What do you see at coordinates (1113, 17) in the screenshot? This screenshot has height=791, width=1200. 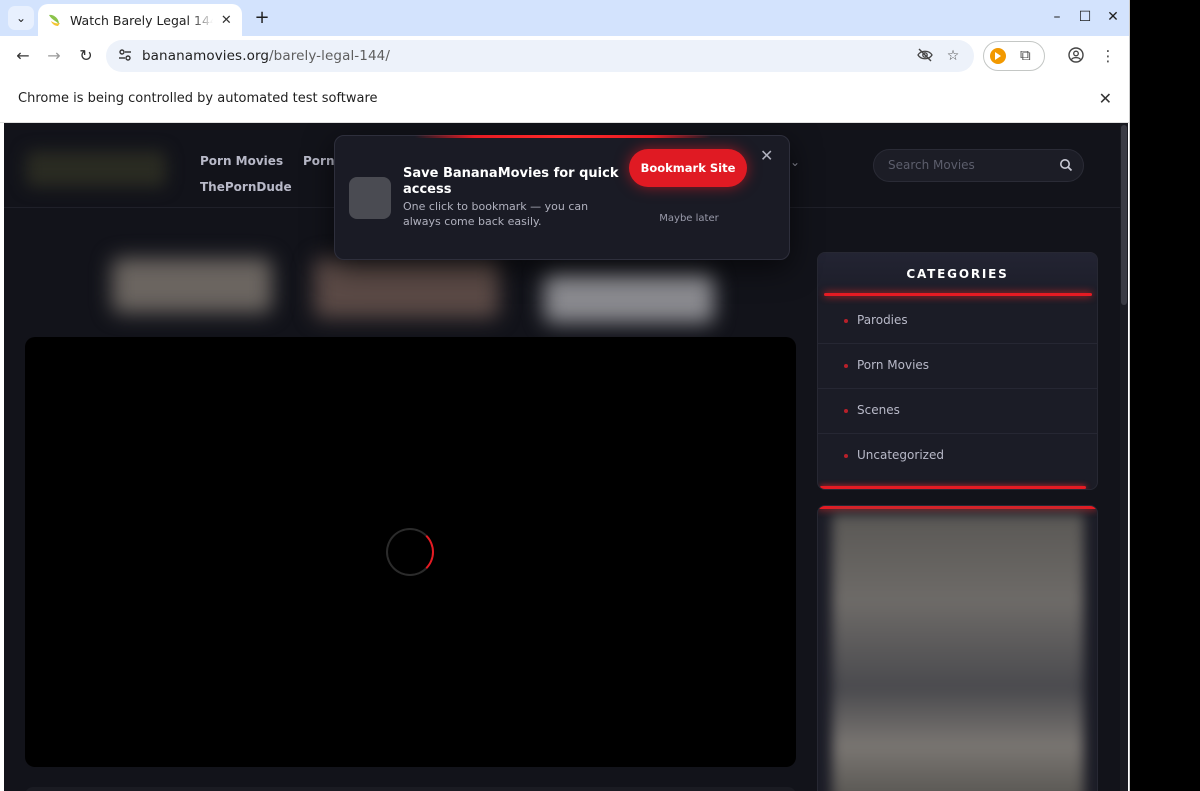 I see `close-window-button: ✕` at bounding box center [1113, 17].